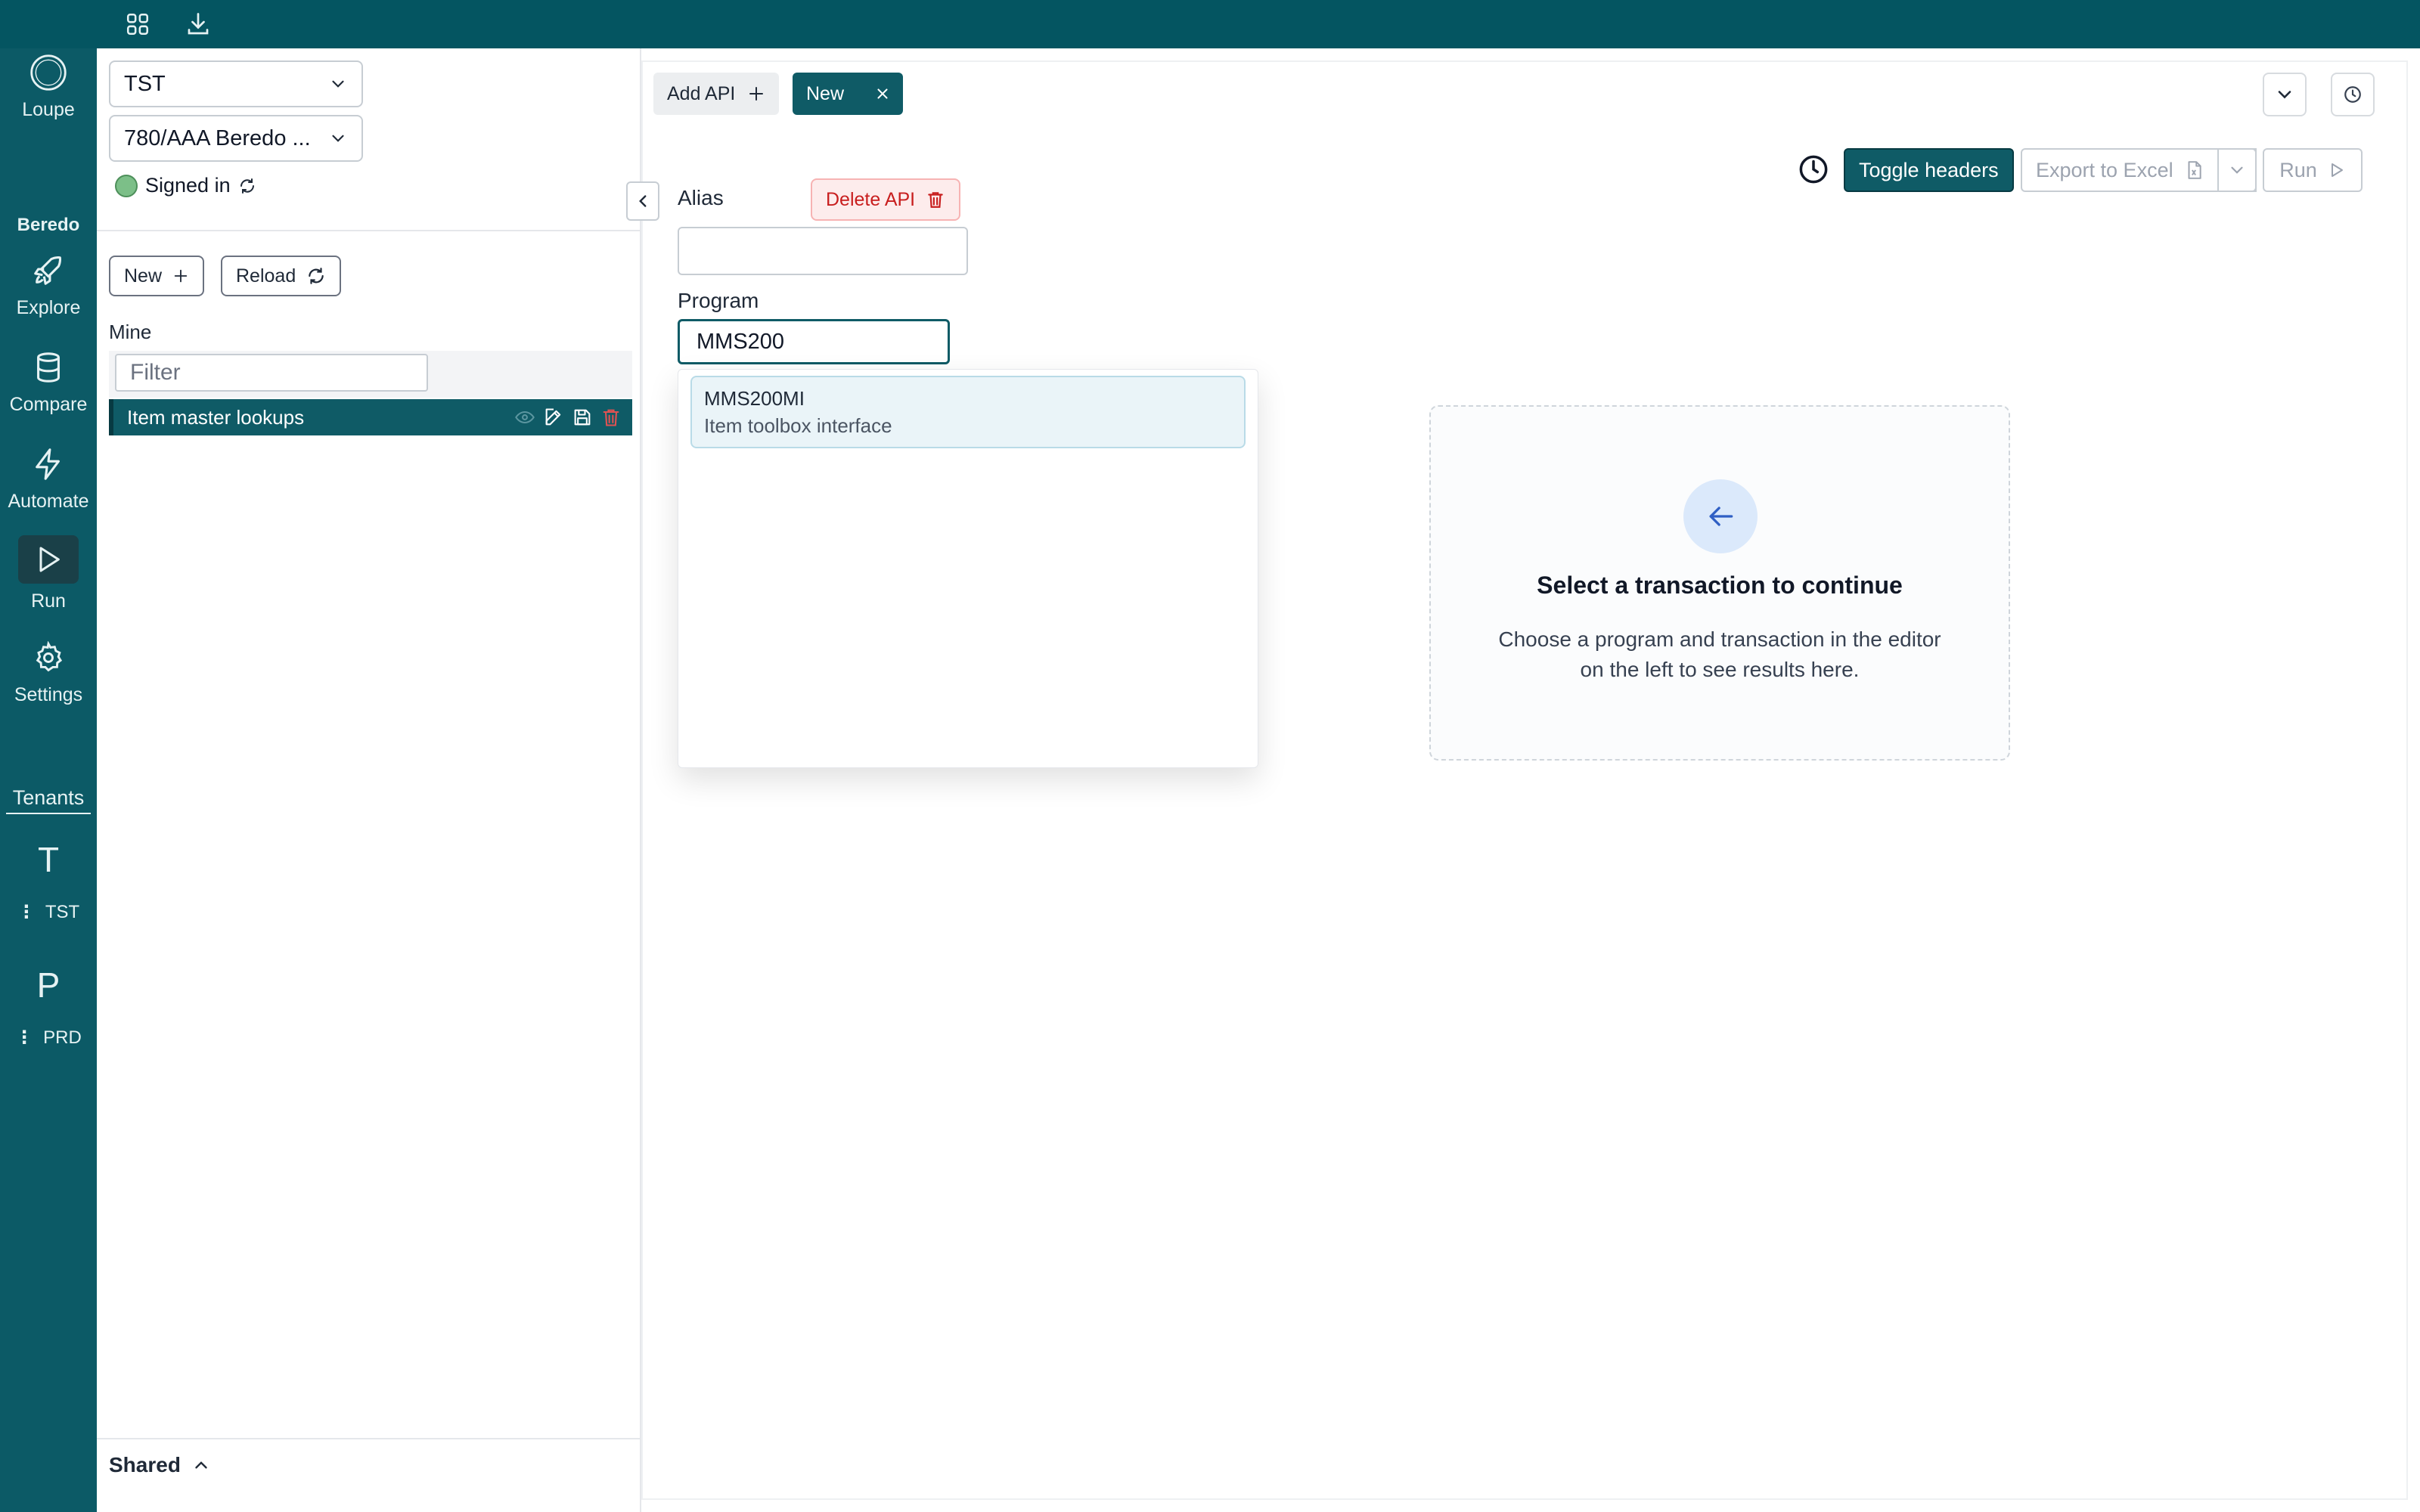 This screenshot has width=2420, height=1512. What do you see at coordinates (48, 800) in the screenshot?
I see `tenants-label: Tenants` at bounding box center [48, 800].